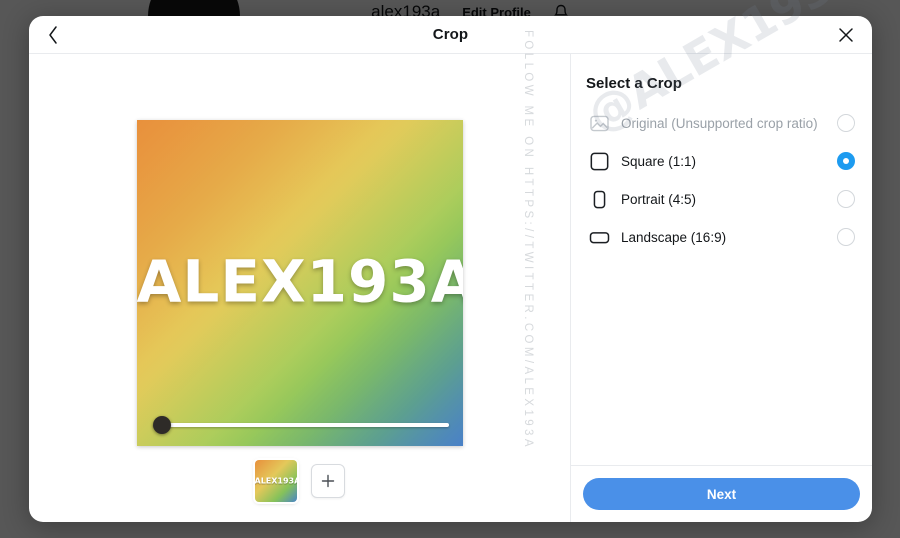 The width and height of the screenshot is (900, 538). Describe the element at coordinates (674, 237) in the screenshot. I see `crop-option-label: Landscape (16:9)` at that location.